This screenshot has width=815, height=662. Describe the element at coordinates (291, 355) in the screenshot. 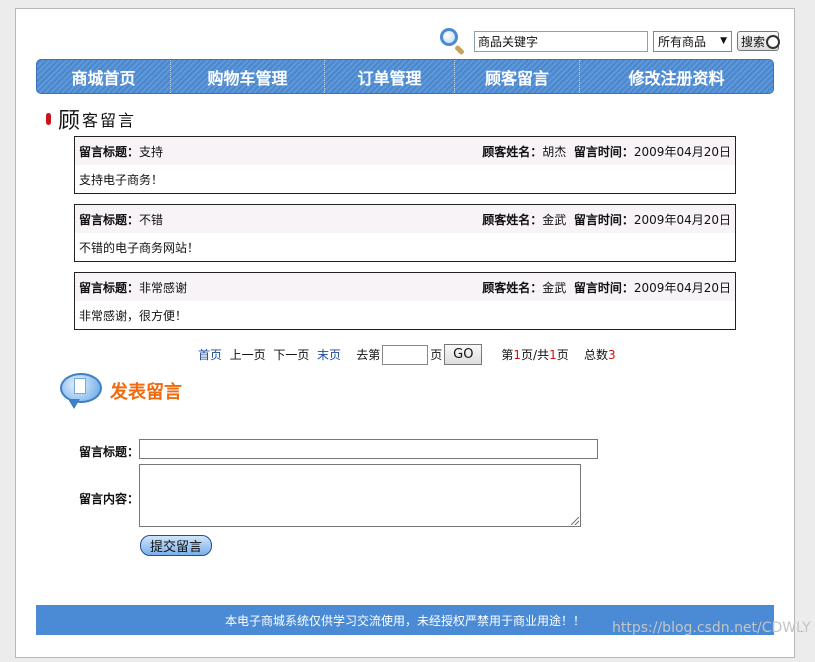

I see `pager-next: 下一页` at that location.